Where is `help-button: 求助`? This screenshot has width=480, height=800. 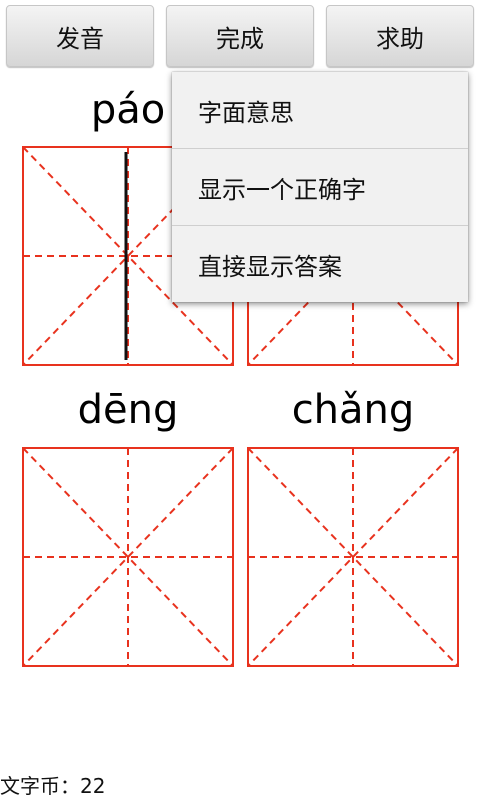 help-button: 求助 is located at coordinates (400, 36).